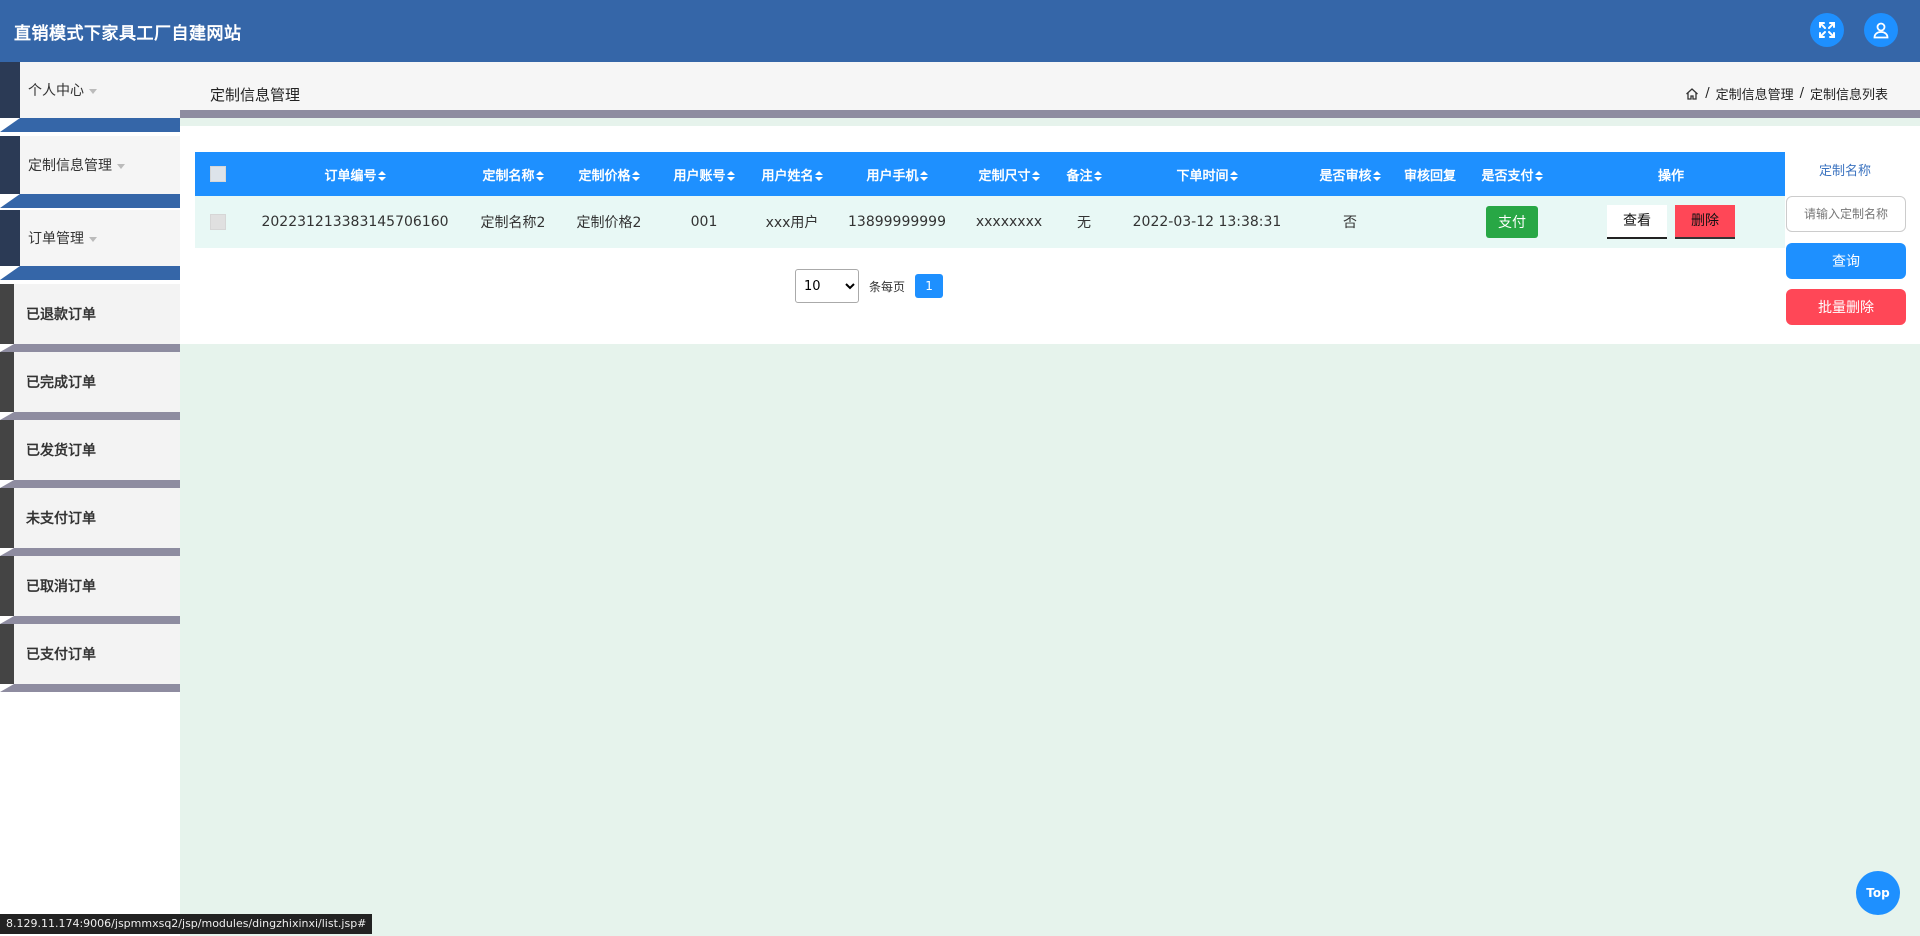 The width and height of the screenshot is (1920, 936). What do you see at coordinates (90, 245) in the screenshot?
I see `sidebar-item-order-management: 订单管理` at bounding box center [90, 245].